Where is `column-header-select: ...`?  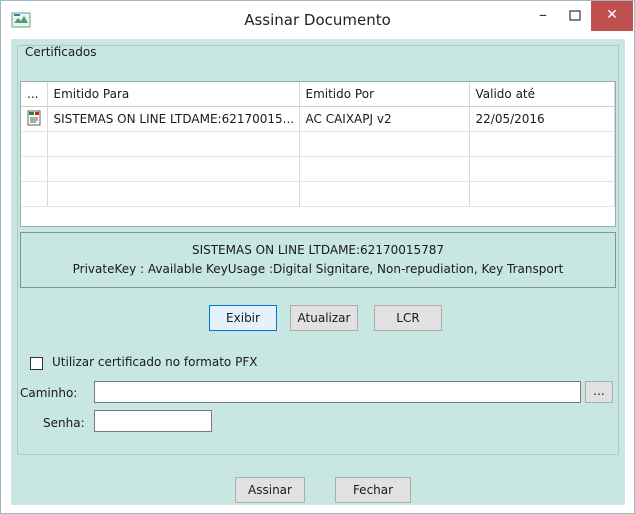
column-header-select: ... is located at coordinates (34, 94).